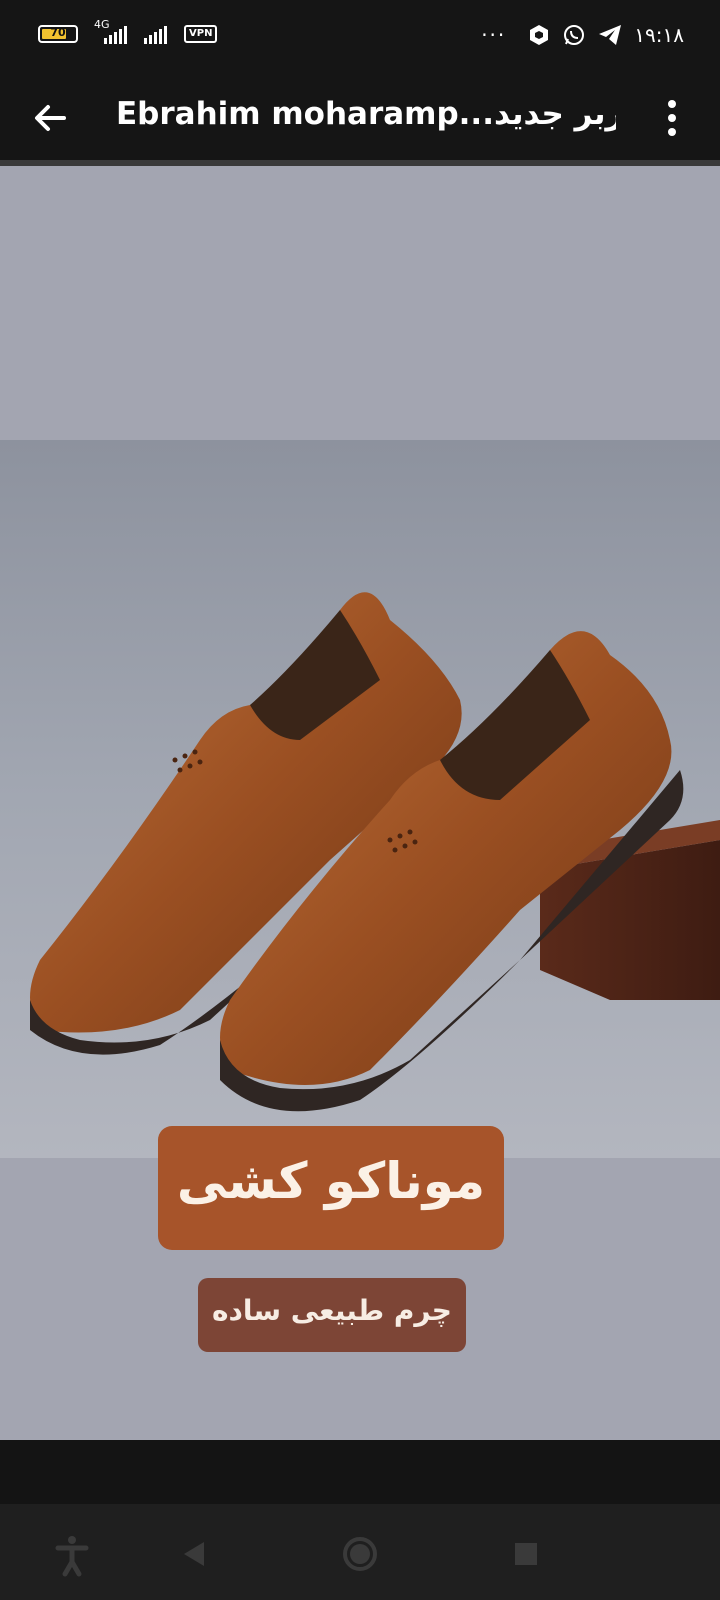 Image resolution: width=720 pixels, height=1600 pixels. Describe the element at coordinates (672, 104) in the screenshot. I see `more-vertical-icon` at that location.